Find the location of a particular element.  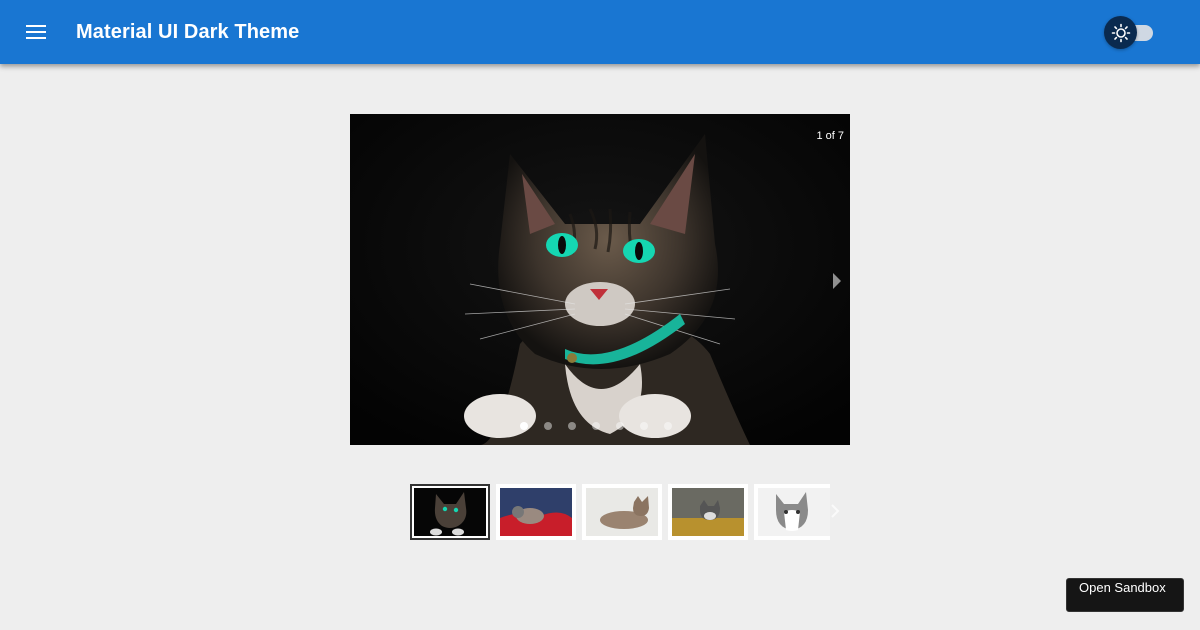

theme-toggle is located at coordinates (1129, 32).